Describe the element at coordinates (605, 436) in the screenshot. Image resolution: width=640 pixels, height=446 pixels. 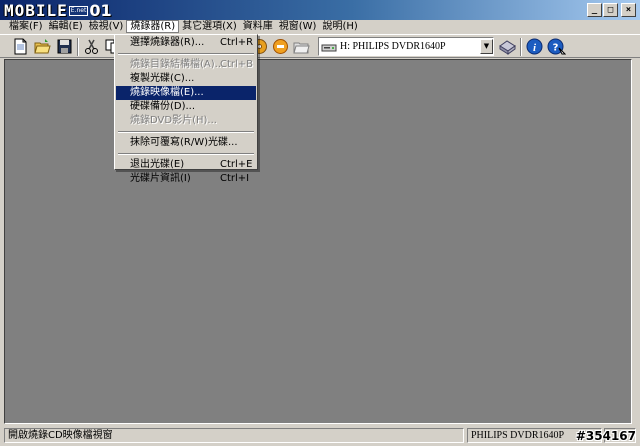
I see `watermark-id: #354167` at that location.